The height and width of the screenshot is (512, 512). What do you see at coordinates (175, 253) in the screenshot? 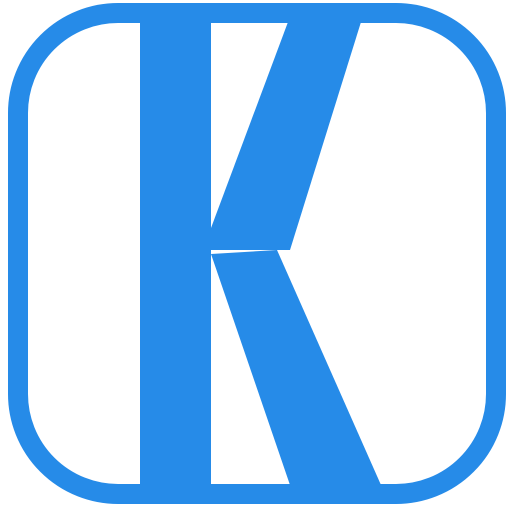
I see `k-glyph-stem` at bounding box center [175, 253].